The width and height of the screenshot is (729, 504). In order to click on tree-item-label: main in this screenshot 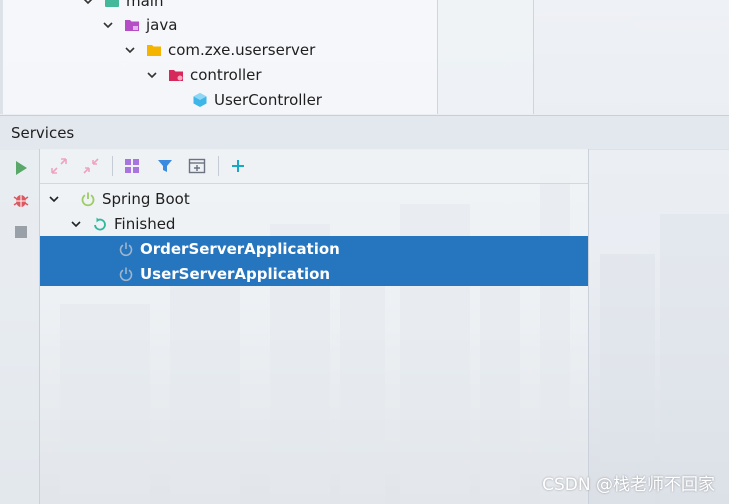, I will do `click(145, 5)`.